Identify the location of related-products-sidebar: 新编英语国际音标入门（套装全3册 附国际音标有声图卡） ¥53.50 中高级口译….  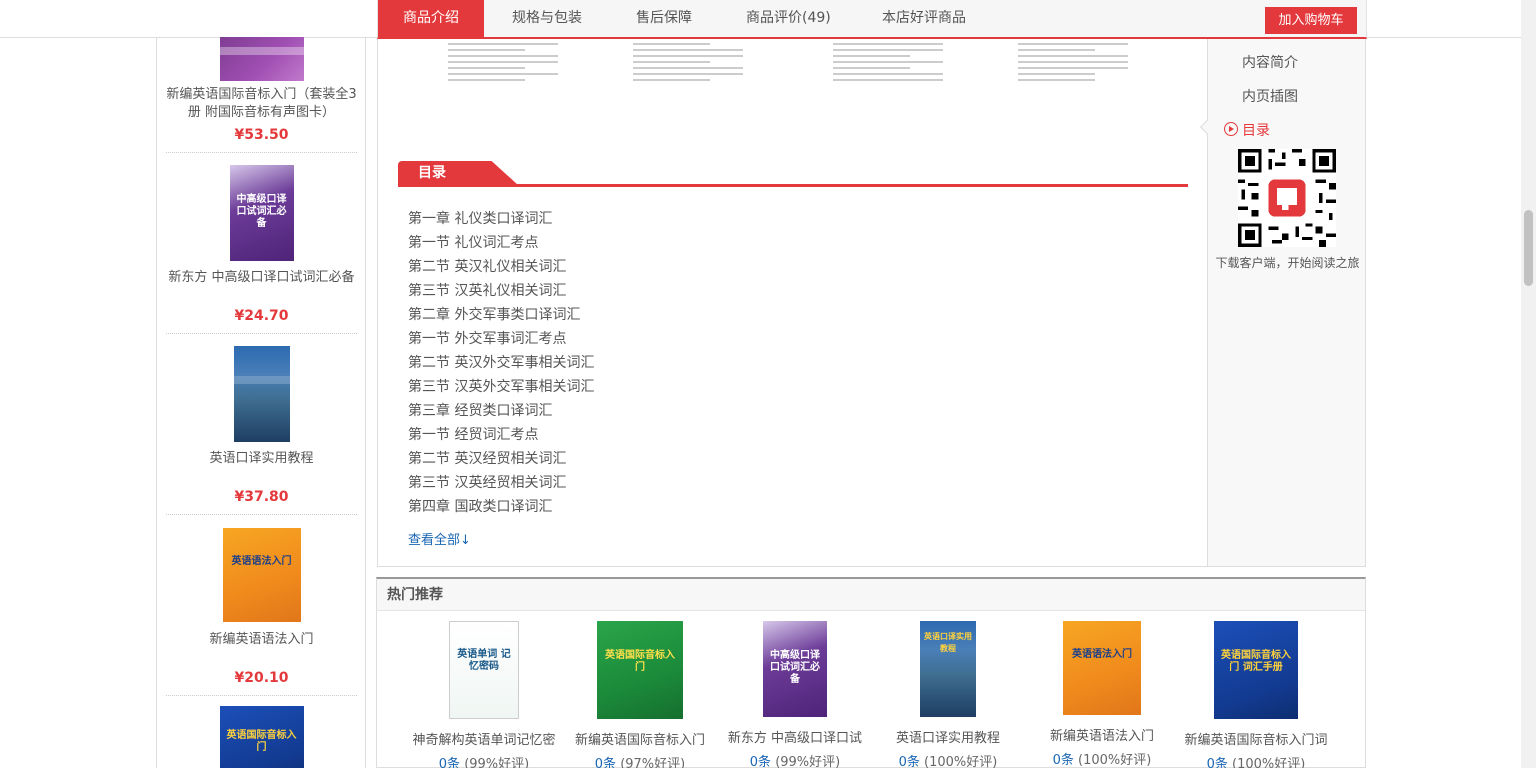
(261, 402).